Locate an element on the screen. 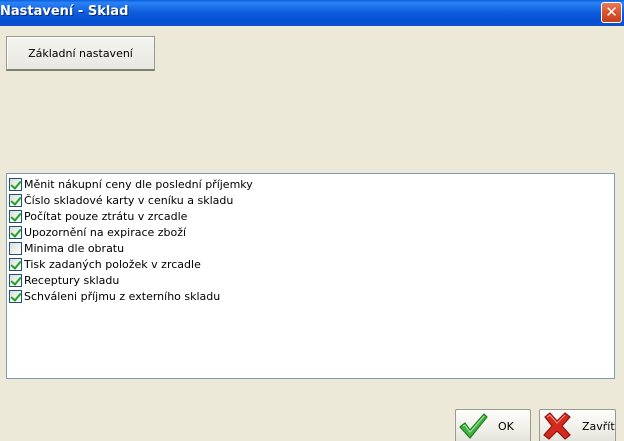 The height and width of the screenshot is (441, 624). option-label: Minima dle obratu is located at coordinates (74, 248).